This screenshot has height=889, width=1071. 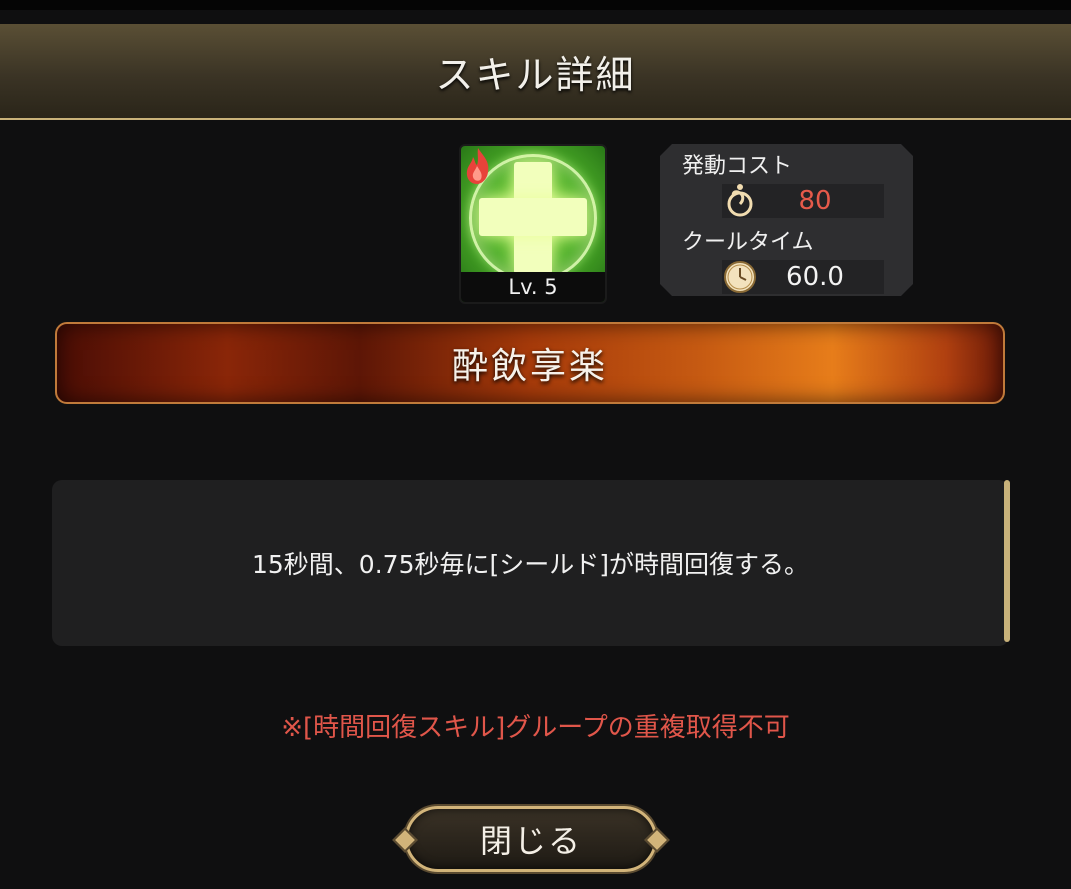 I want to click on skill-name: 酔飲享楽, so click(x=529, y=366).